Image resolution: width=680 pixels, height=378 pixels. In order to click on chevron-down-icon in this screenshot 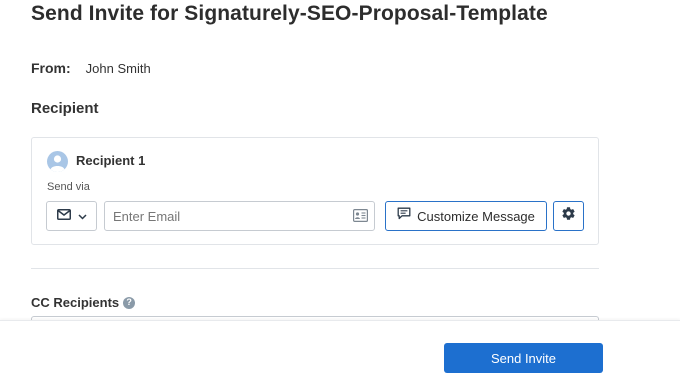, I will do `click(82, 216)`.